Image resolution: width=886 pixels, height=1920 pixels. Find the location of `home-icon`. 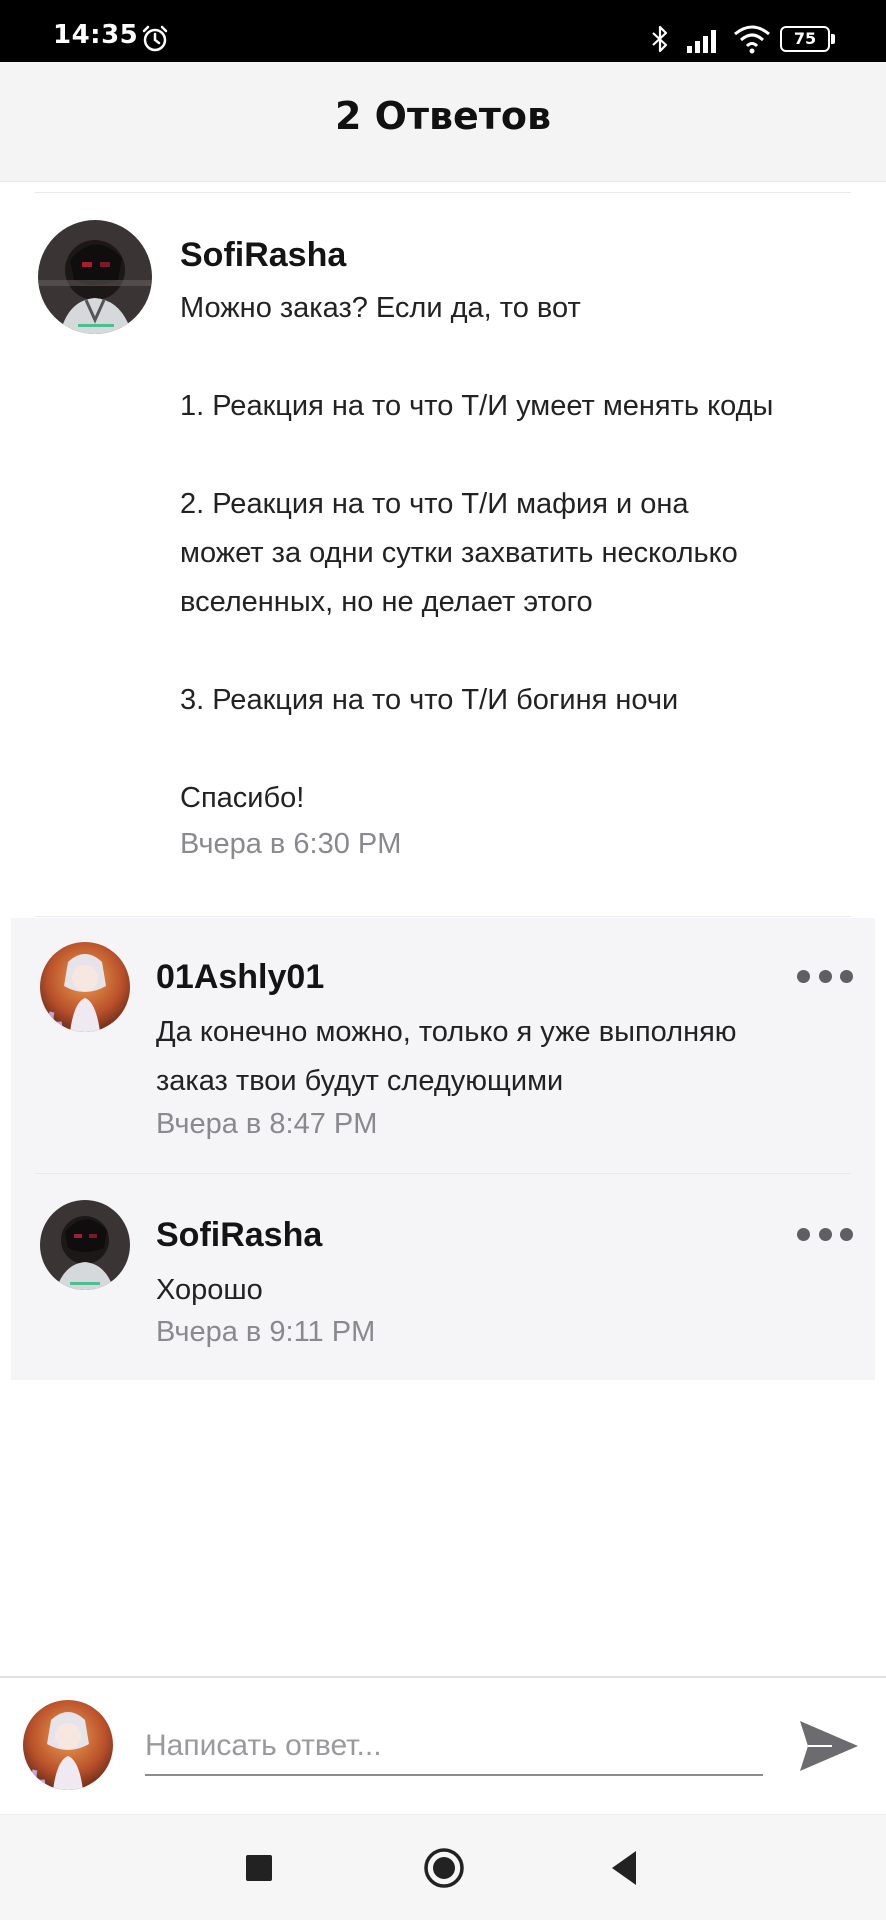

home-icon is located at coordinates (444, 1868).